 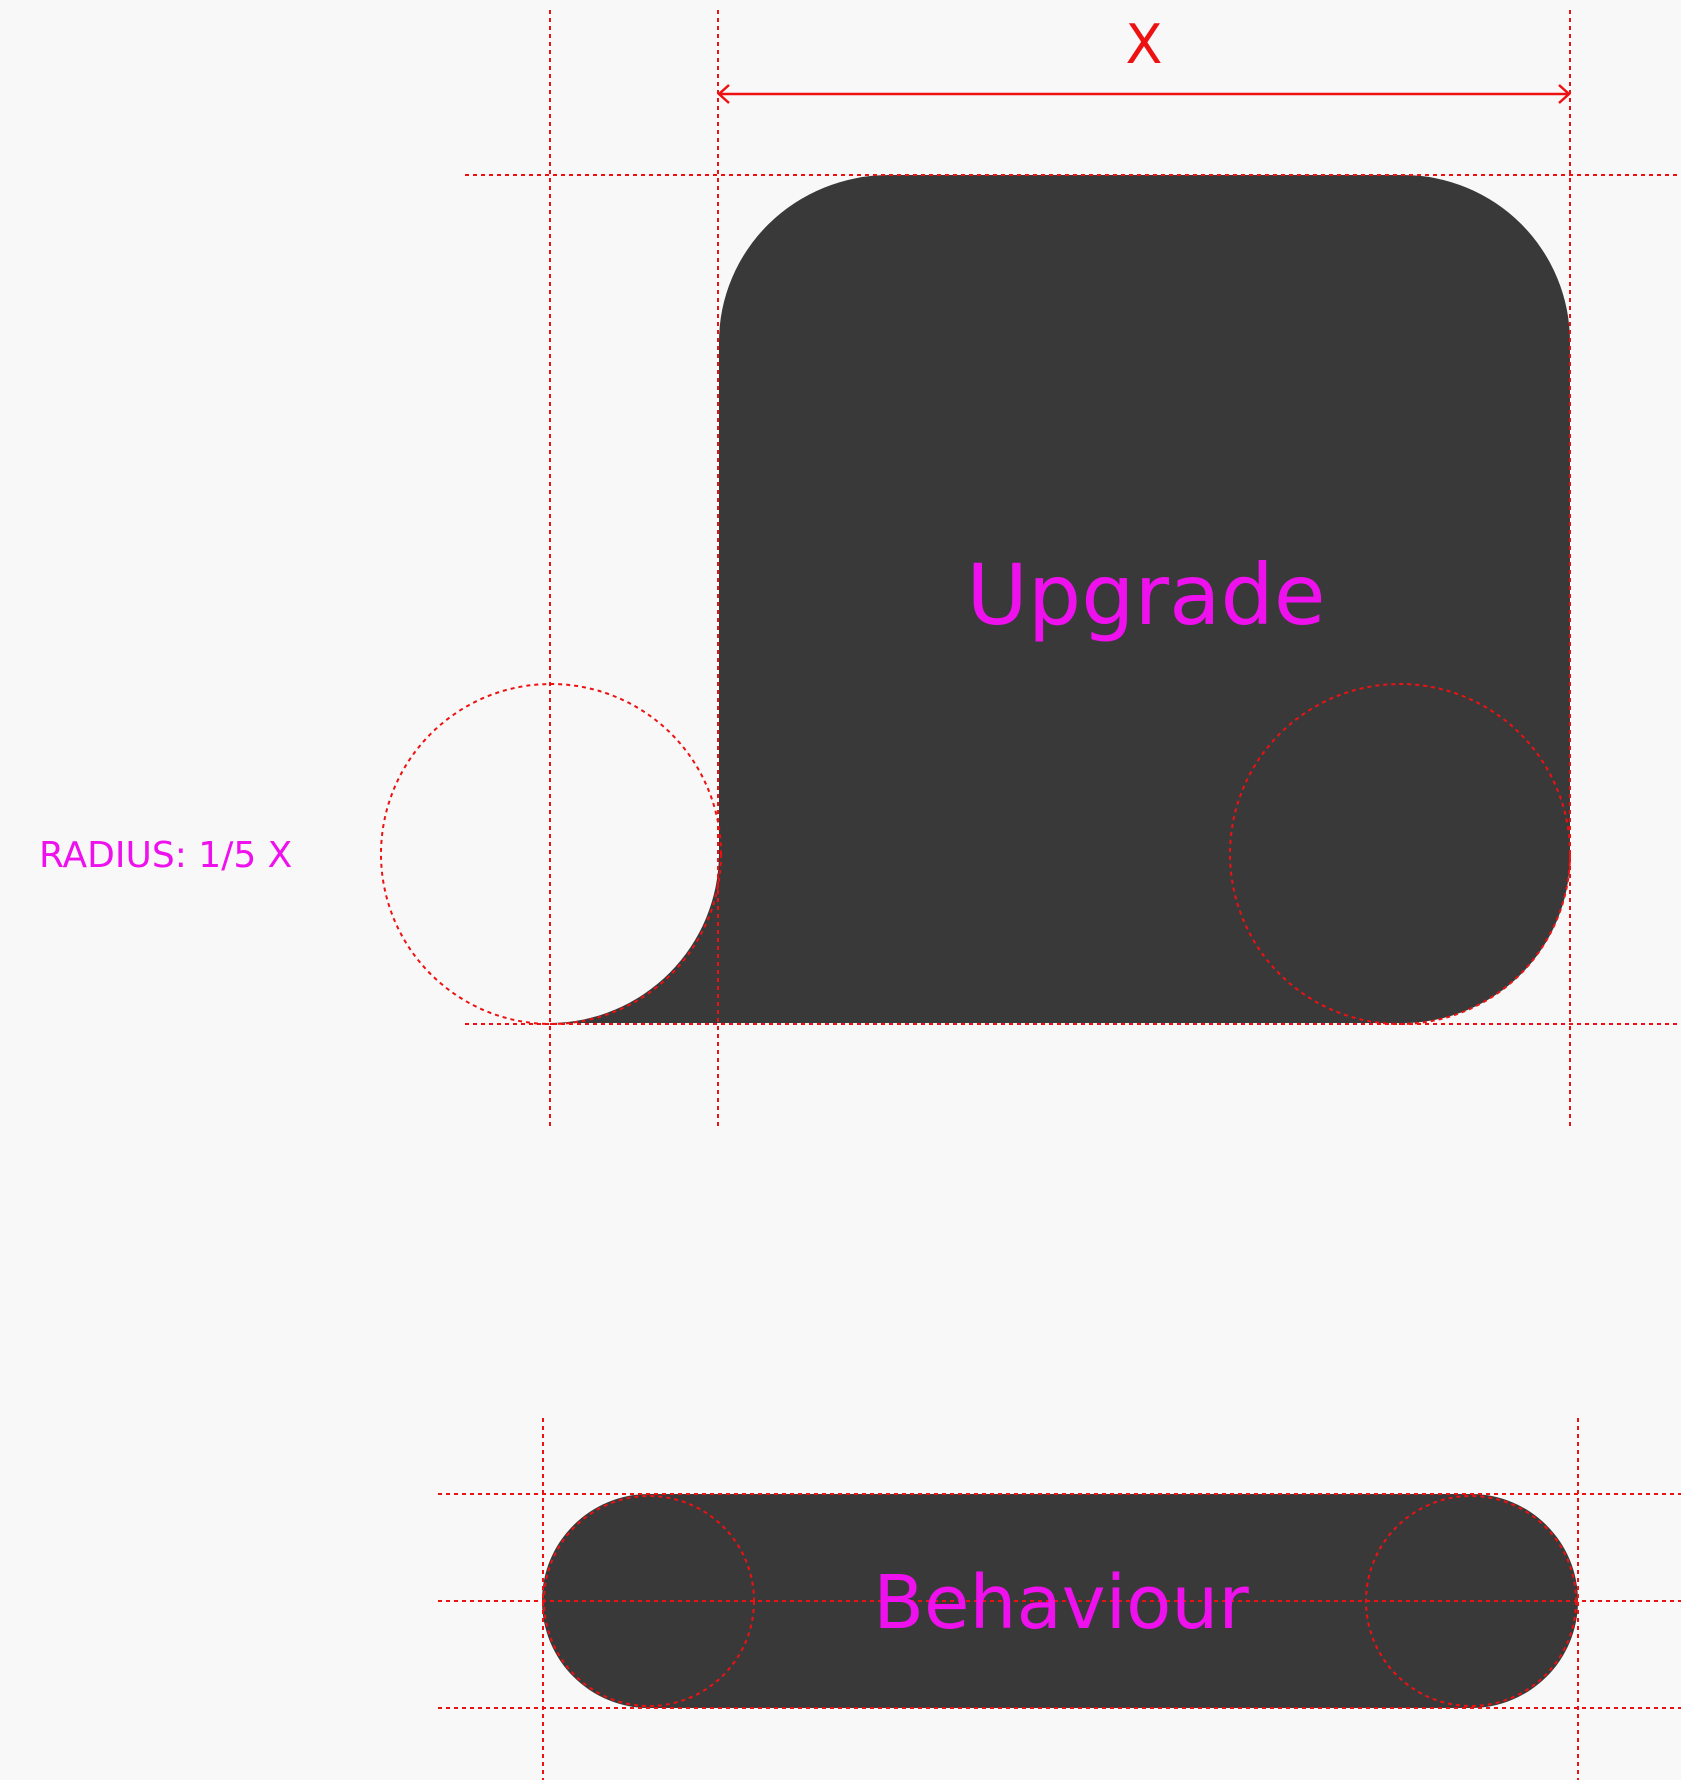 What do you see at coordinates (1144, 94) in the screenshot?
I see `dimension-arrow` at bounding box center [1144, 94].